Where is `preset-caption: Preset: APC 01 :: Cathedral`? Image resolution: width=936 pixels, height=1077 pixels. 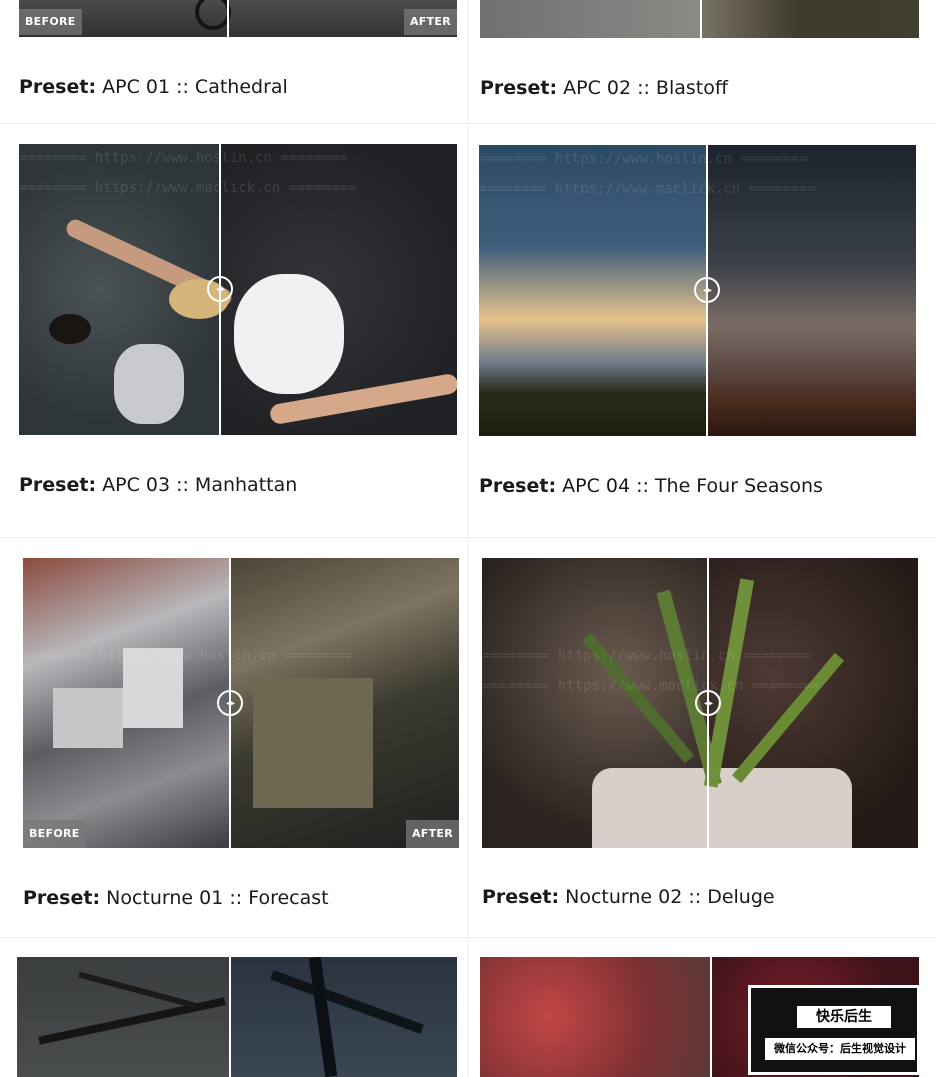
preset-caption: Preset: APC 01 :: Cathedral is located at coordinates (153, 87).